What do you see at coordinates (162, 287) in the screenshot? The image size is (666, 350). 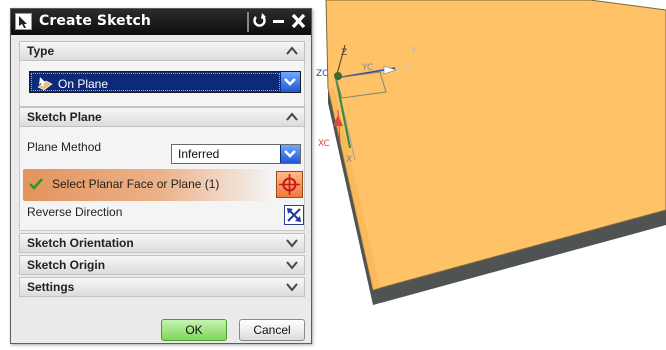 I see `settings-section-header: Settings` at bounding box center [162, 287].